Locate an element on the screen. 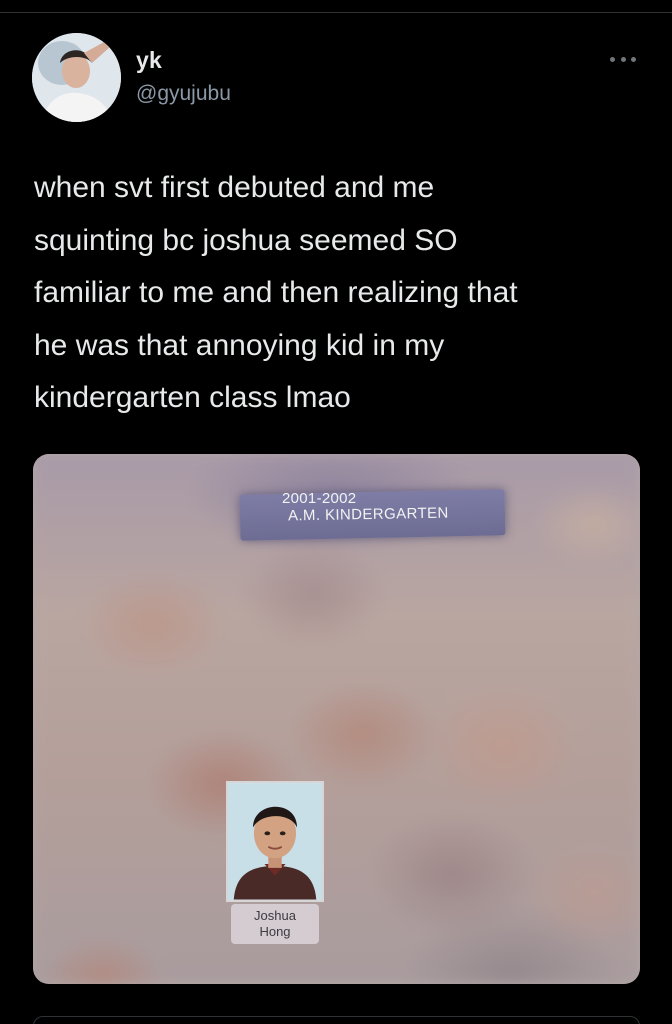 The image size is (672, 1024). yearbook-year: 2001-2002 is located at coordinates (319, 498).